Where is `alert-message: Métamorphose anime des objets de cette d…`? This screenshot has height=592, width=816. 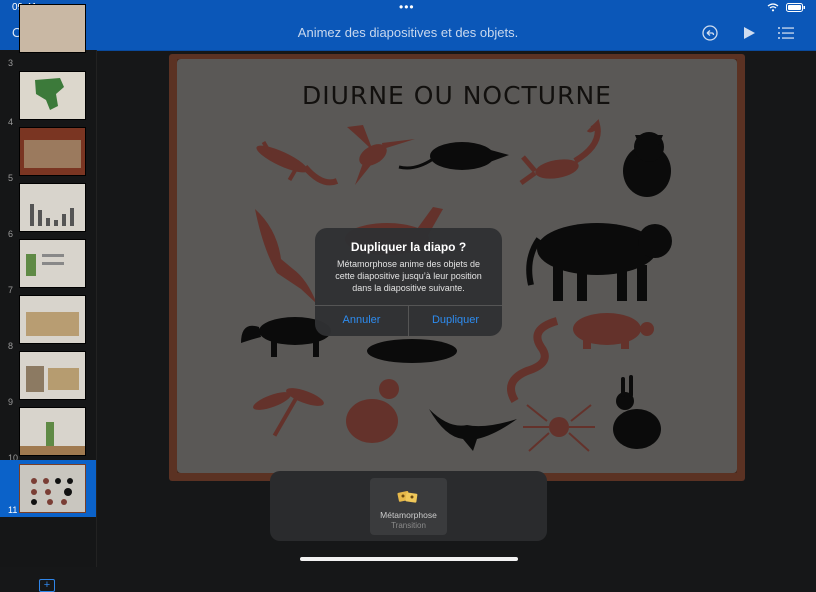 alert-message: Métamorphose anime des objets de cette d… is located at coordinates (408, 276).